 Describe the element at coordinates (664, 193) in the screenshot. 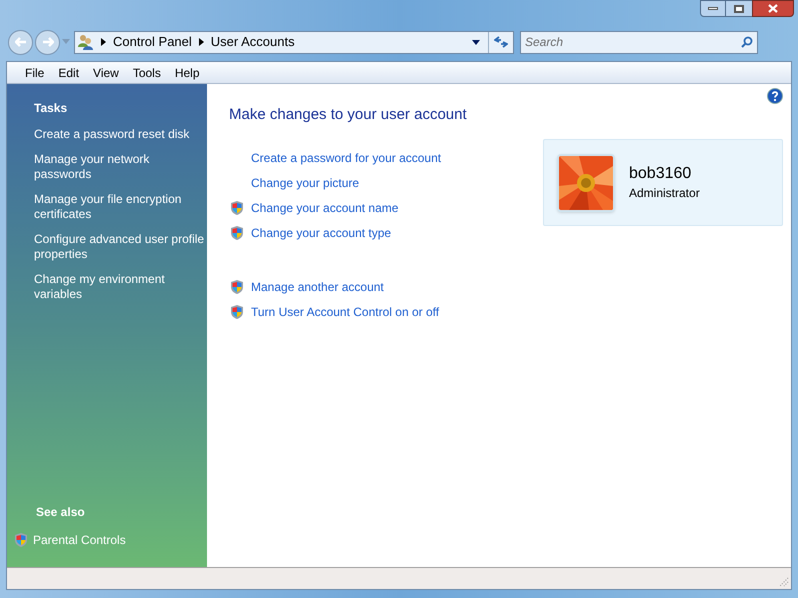

I see `account-type: Administrator` at that location.